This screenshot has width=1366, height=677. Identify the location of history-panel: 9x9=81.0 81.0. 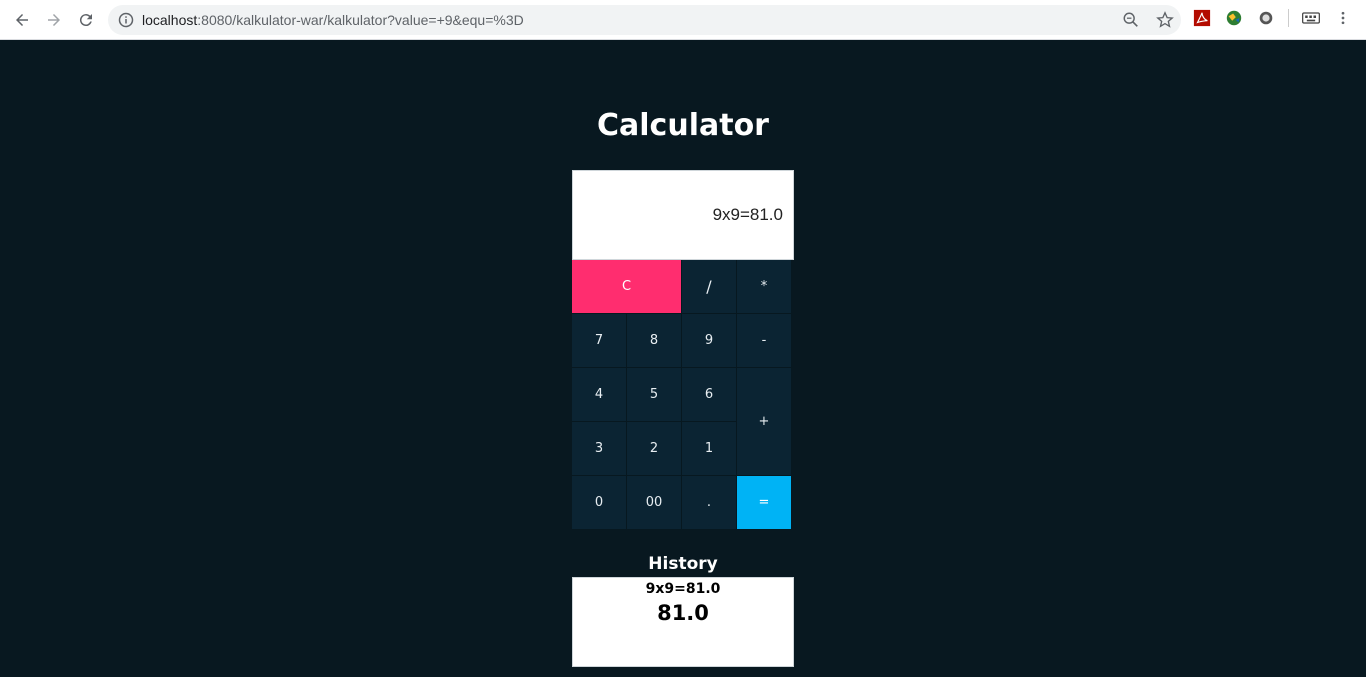
(683, 622).